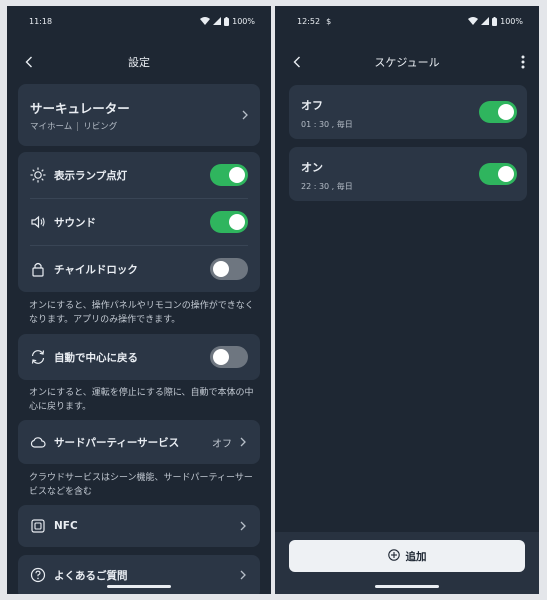  Describe the element at coordinates (51, 127) in the screenshot. I see `home-name: マイホーム` at that location.